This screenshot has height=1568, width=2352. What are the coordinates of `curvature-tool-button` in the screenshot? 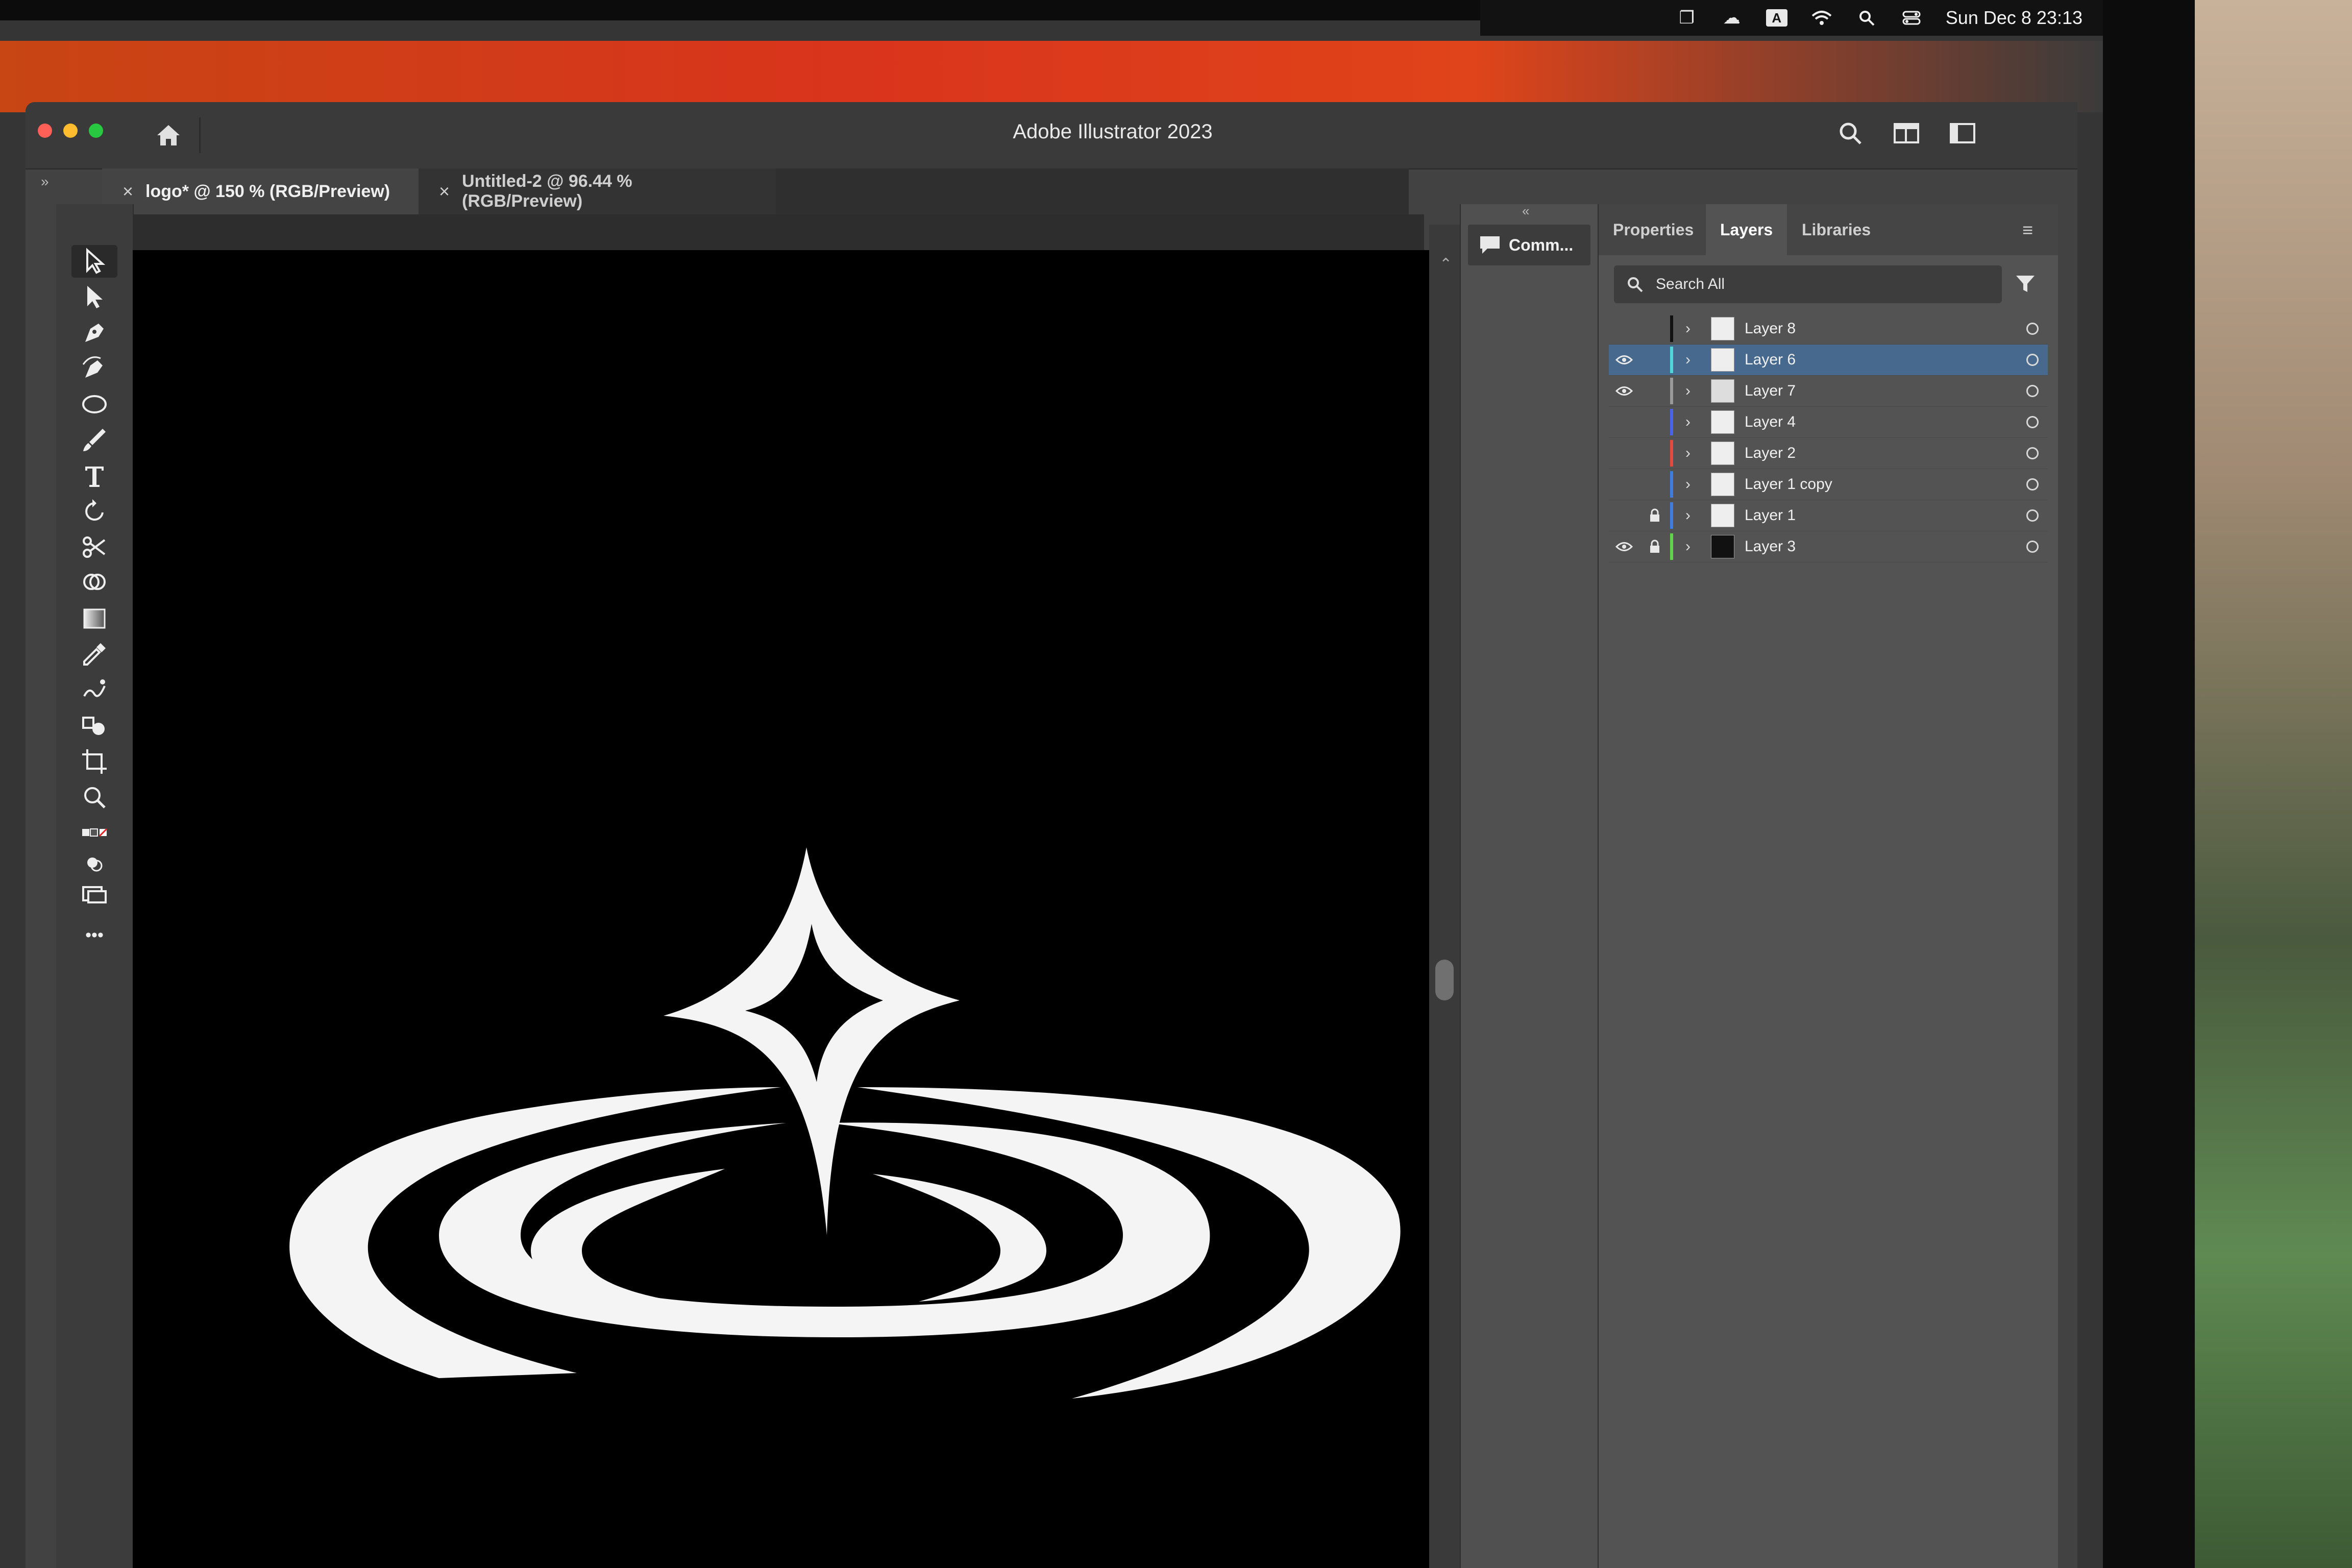 It's located at (94, 368).